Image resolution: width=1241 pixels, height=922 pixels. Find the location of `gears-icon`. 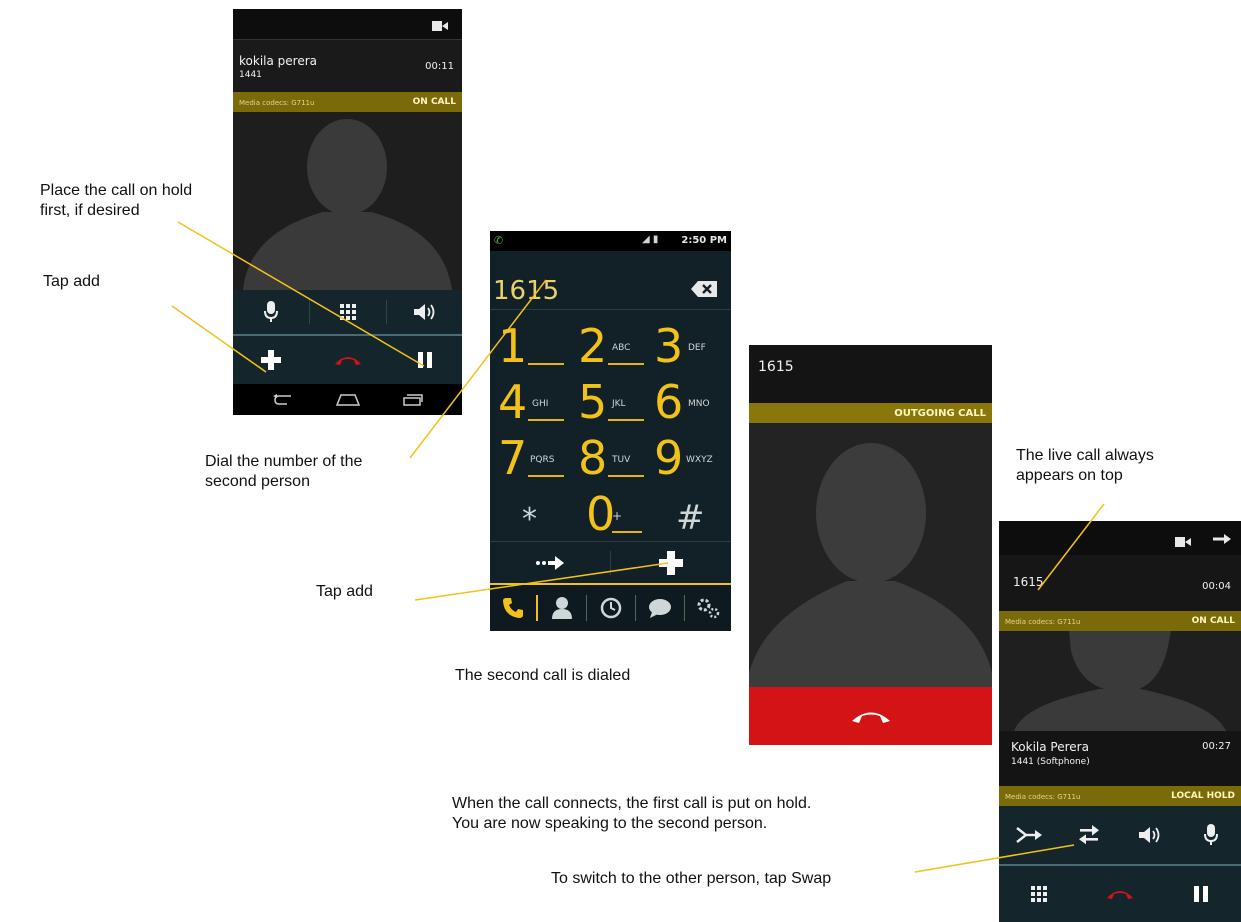

gears-icon is located at coordinates (708, 608).